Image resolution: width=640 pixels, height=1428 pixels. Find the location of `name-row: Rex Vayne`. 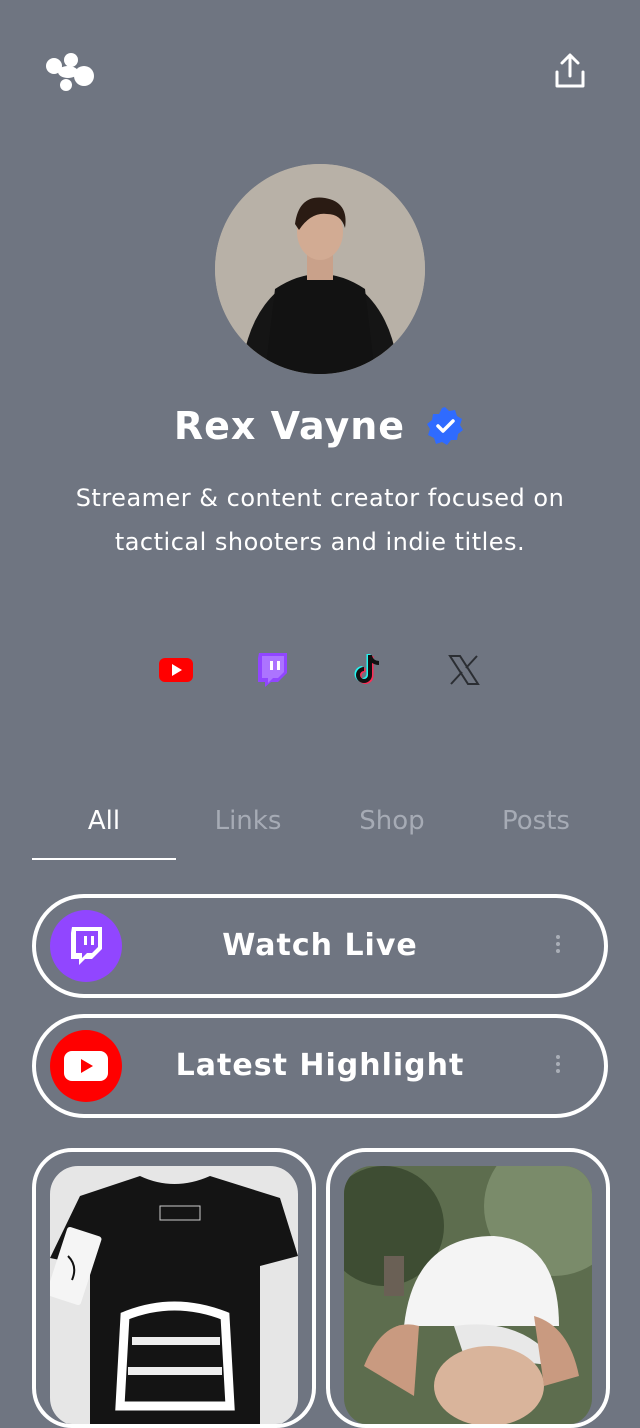

name-row: Rex Vayne is located at coordinates (320, 434).